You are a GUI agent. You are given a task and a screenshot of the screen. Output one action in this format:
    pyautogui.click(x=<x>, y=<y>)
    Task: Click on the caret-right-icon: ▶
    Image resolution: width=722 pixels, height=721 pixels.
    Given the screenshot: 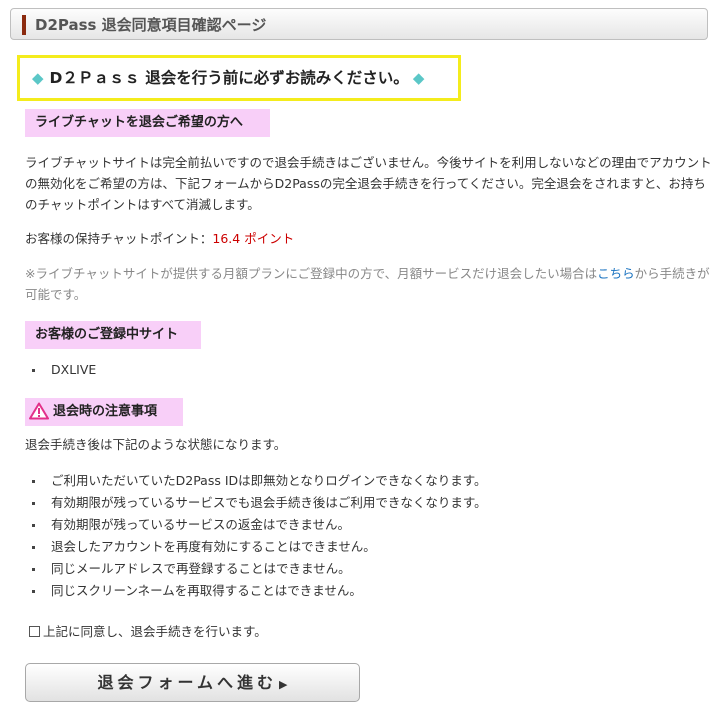 What is the action you would take?
    pyautogui.click(x=283, y=684)
    